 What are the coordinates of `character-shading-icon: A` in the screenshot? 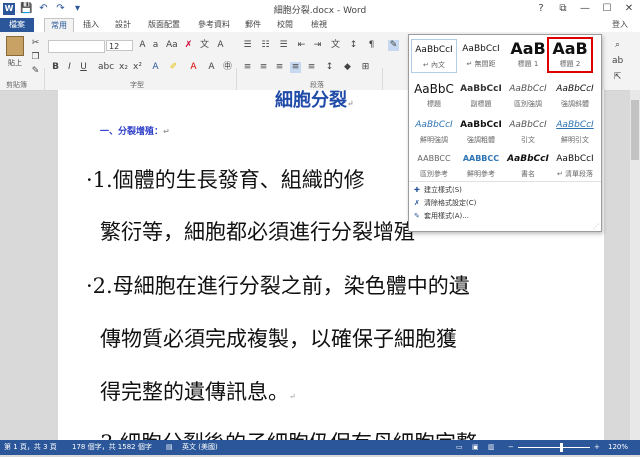 It's located at (211, 67).